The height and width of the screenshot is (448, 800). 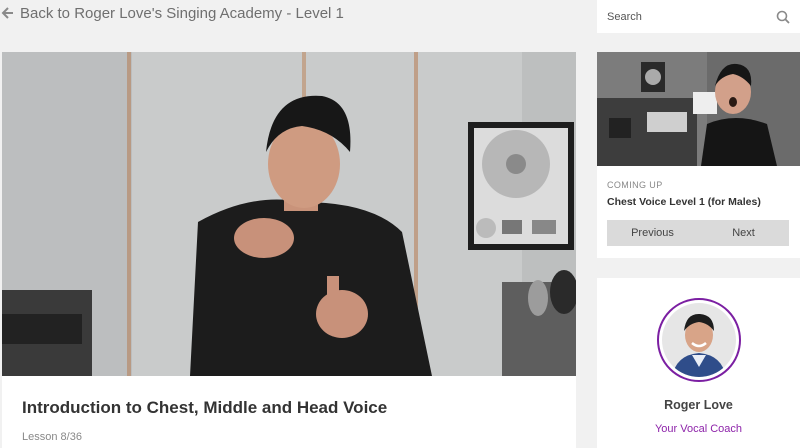 What do you see at coordinates (699, 340) in the screenshot?
I see `avatar` at bounding box center [699, 340].